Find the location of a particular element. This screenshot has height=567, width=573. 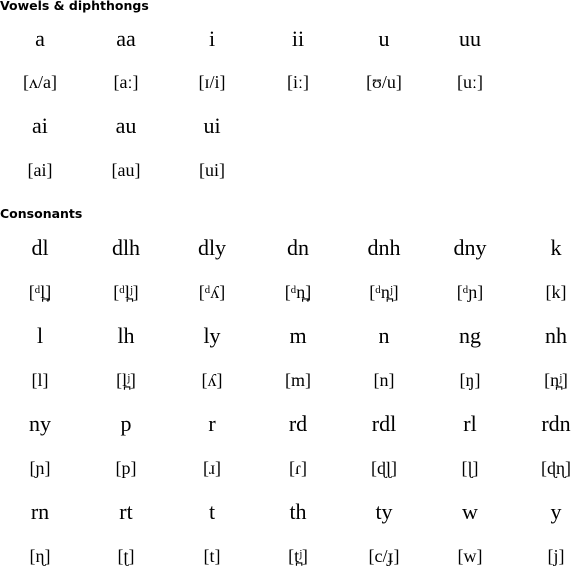

letter: dnh is located at coordinates (384, 247).